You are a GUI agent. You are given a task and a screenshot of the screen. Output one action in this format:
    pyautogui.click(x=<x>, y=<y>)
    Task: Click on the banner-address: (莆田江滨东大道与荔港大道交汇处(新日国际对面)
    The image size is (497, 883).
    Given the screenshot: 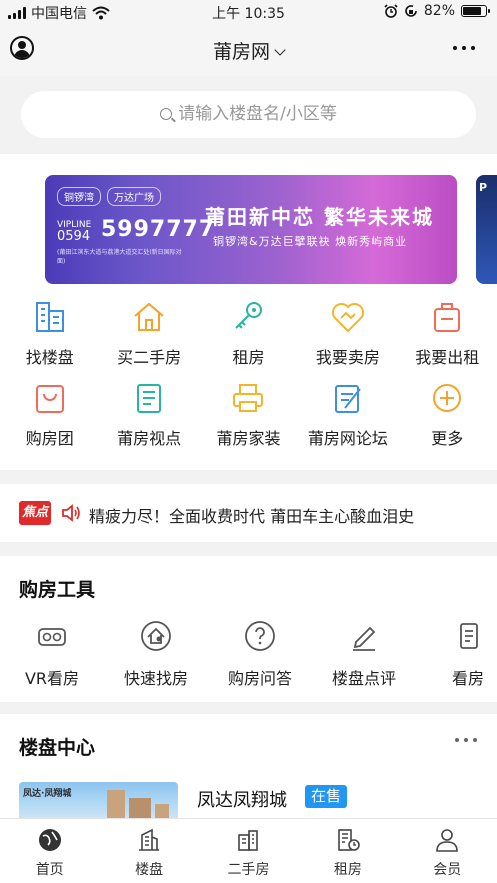 What is the action you would take?
    pyautogui.click(x=119, y=257)
    